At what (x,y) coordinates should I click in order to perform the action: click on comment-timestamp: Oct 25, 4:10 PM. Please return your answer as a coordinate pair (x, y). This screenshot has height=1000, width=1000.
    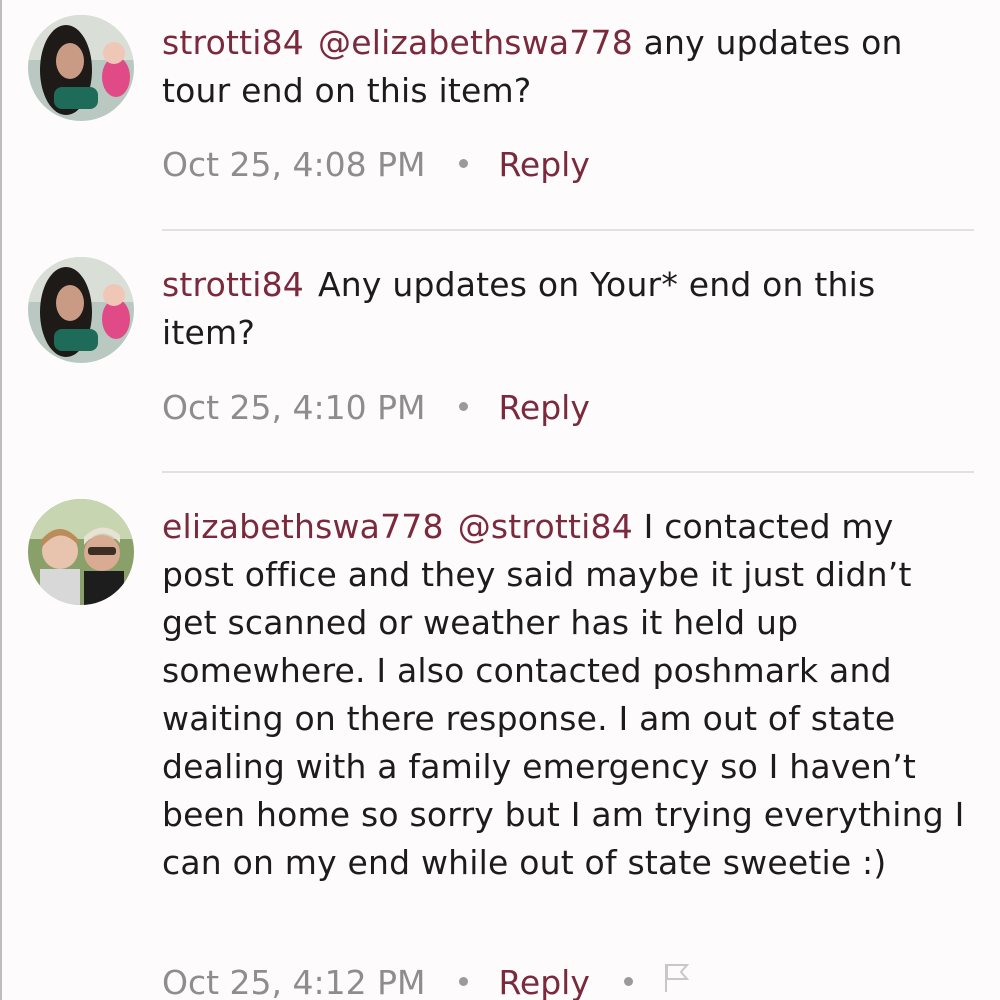
    Looking at the image, I should click on (294, 407).